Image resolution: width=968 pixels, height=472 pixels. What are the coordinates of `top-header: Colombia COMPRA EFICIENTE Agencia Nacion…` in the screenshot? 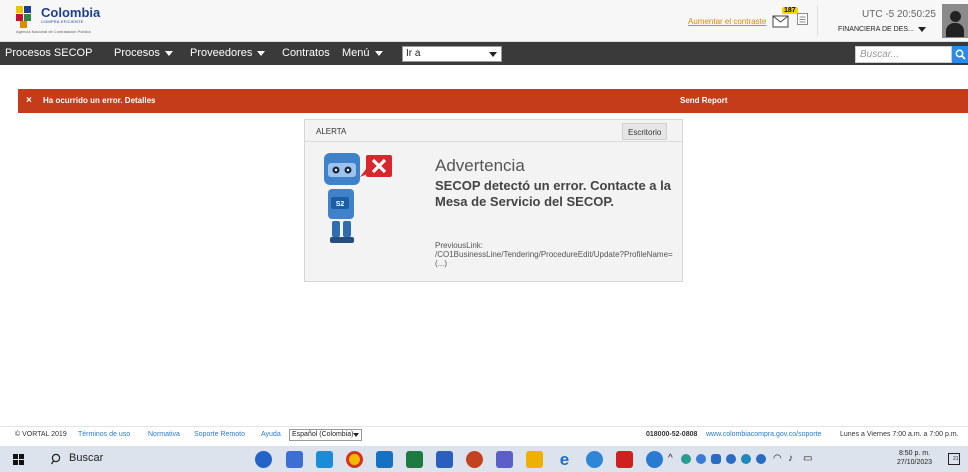 It's located at (484, 21).